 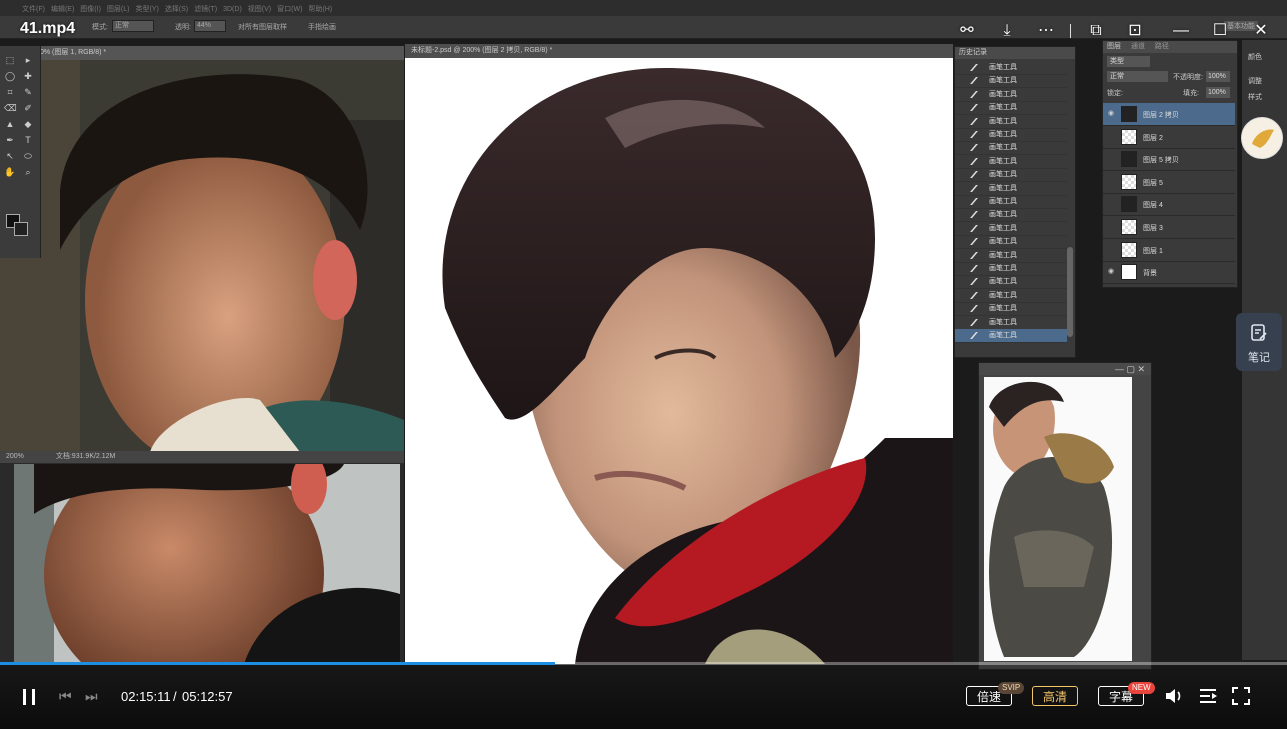 What do you see at coordinates (1259, 342) in the screenshot?
I see `notes-button: 笔记` at bounding box center [1259, 342].